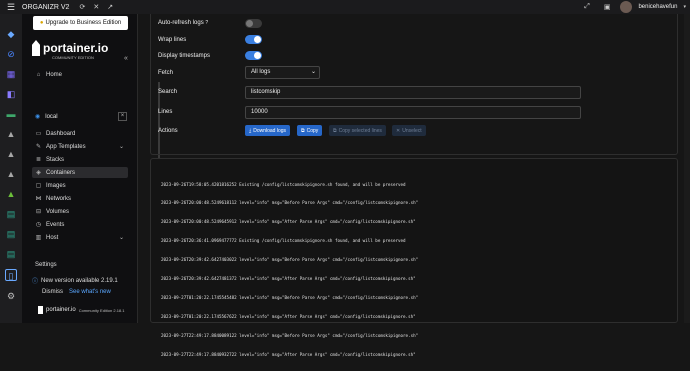 The width and height of the screenshot is (690, 371). Describe the element at coordinates (80, 211) in the screenshot. I see `sidebar-item-volumes: ⊟ Volumes` at that location.